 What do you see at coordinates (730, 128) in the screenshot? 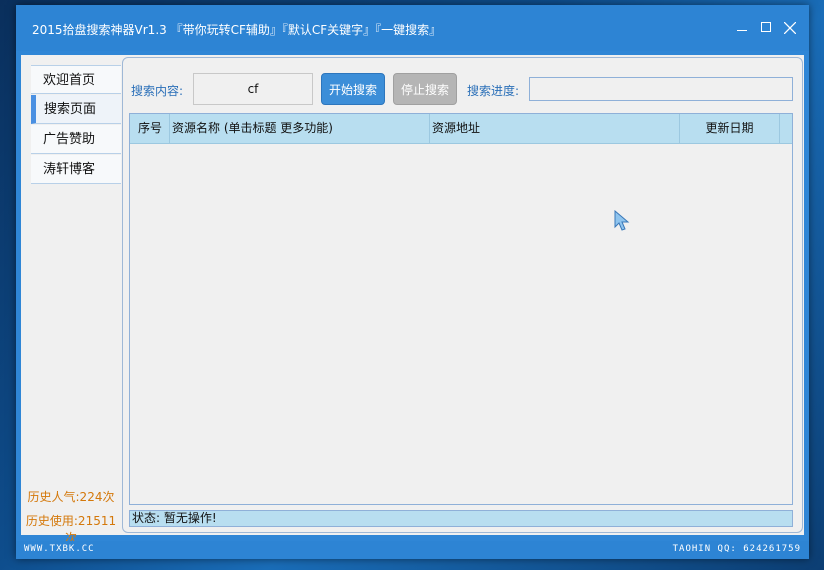
I see `column-header-date: 更新日期` at bounding box center [730, 128].